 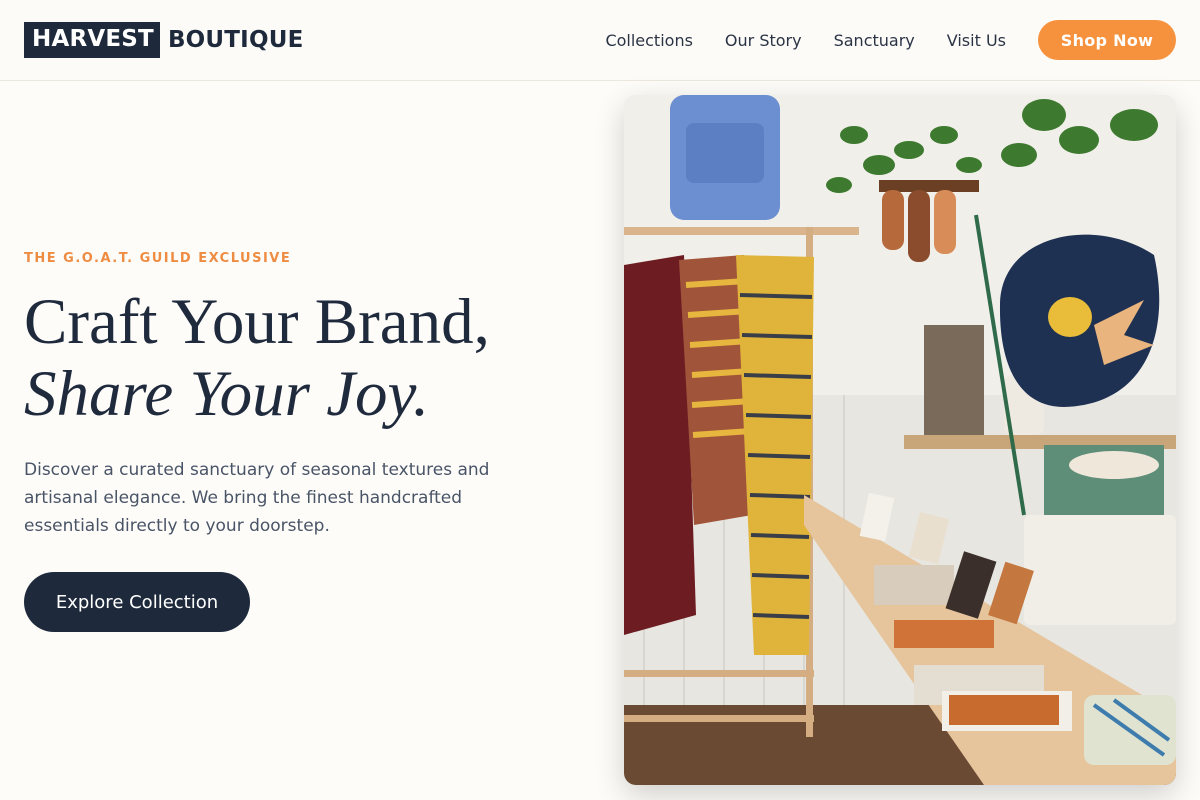 What do you see at coordinates (1107, 40) in the screenshot?
I see `shop-now-button: Shop Now` at bounding box center [1107, 40].